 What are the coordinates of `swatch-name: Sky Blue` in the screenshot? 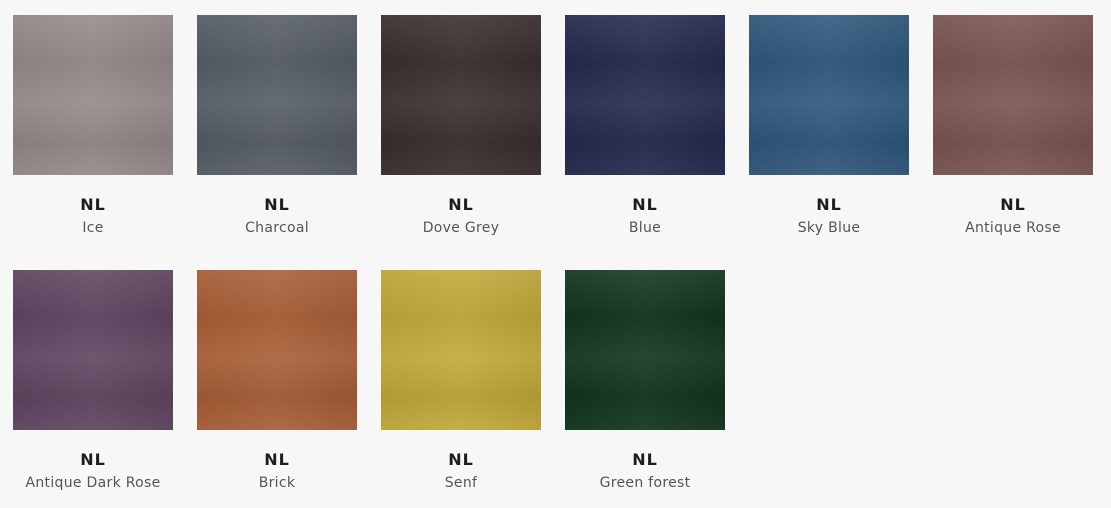 It's located at (829, 228).